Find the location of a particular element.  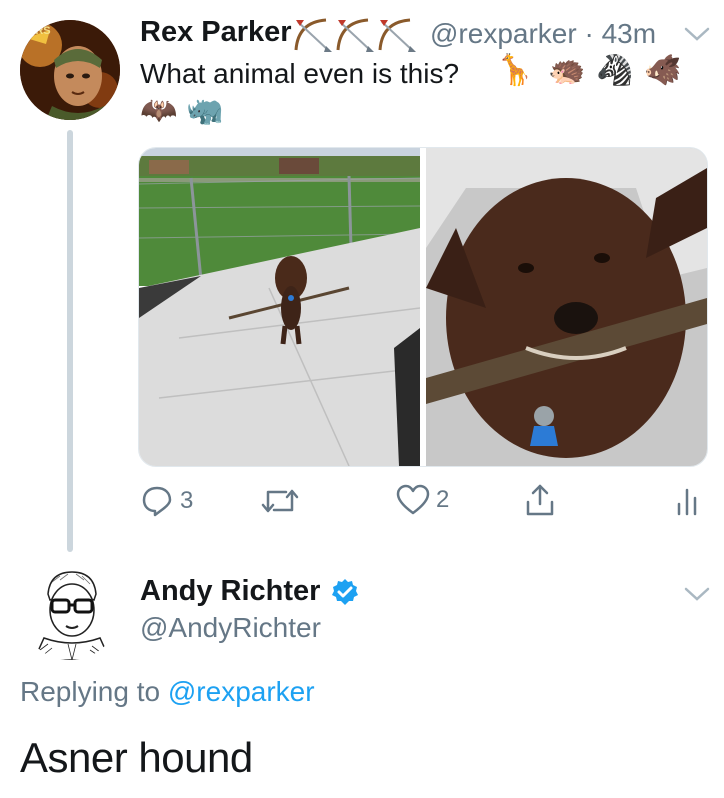

hedgehog-emoji-icon: 🦔 is located at coordinates (567, 70).